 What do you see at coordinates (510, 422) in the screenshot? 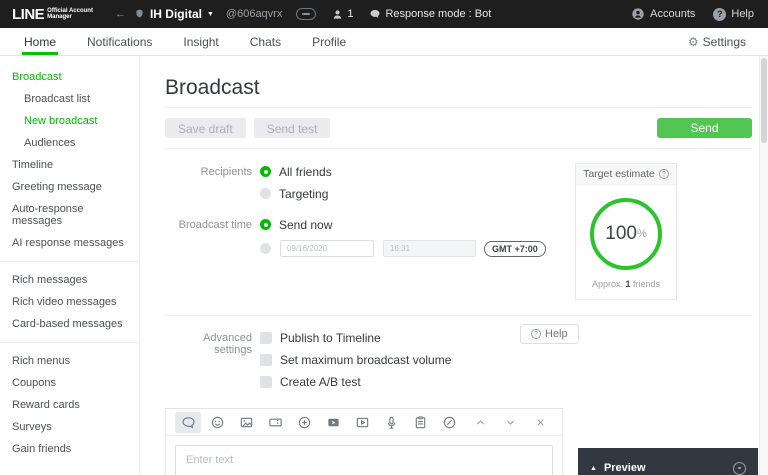
I see `move-down-icon` at bounding box center [510, 422].